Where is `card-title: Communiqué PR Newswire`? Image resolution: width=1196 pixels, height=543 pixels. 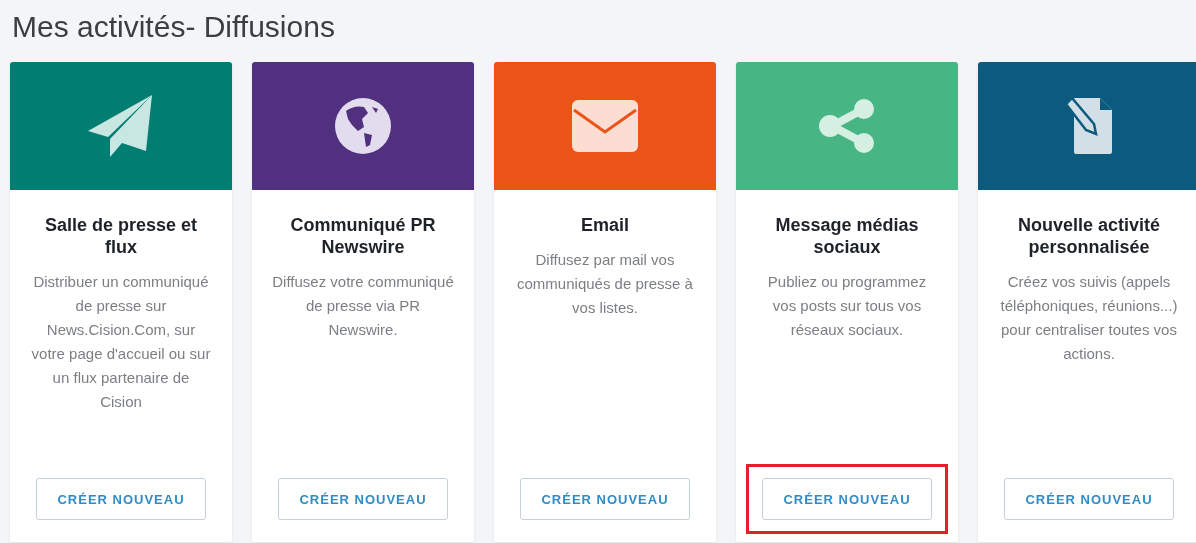
card-title: Communiqué PR Newswire is located at coordinates (363, 236).